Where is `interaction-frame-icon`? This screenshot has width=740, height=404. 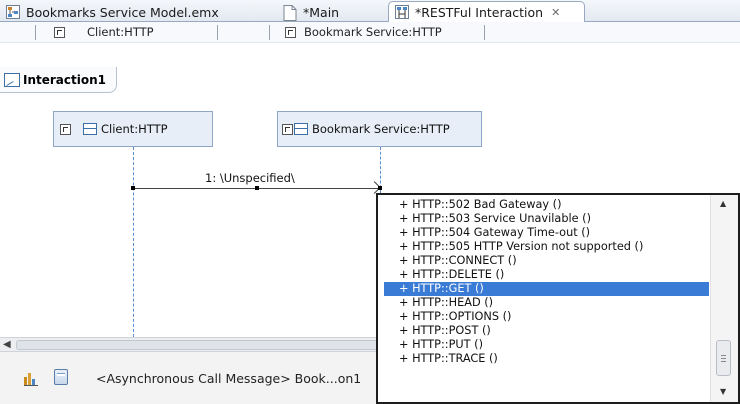
interaction-frame-icon is located at coordinates (12, 79).